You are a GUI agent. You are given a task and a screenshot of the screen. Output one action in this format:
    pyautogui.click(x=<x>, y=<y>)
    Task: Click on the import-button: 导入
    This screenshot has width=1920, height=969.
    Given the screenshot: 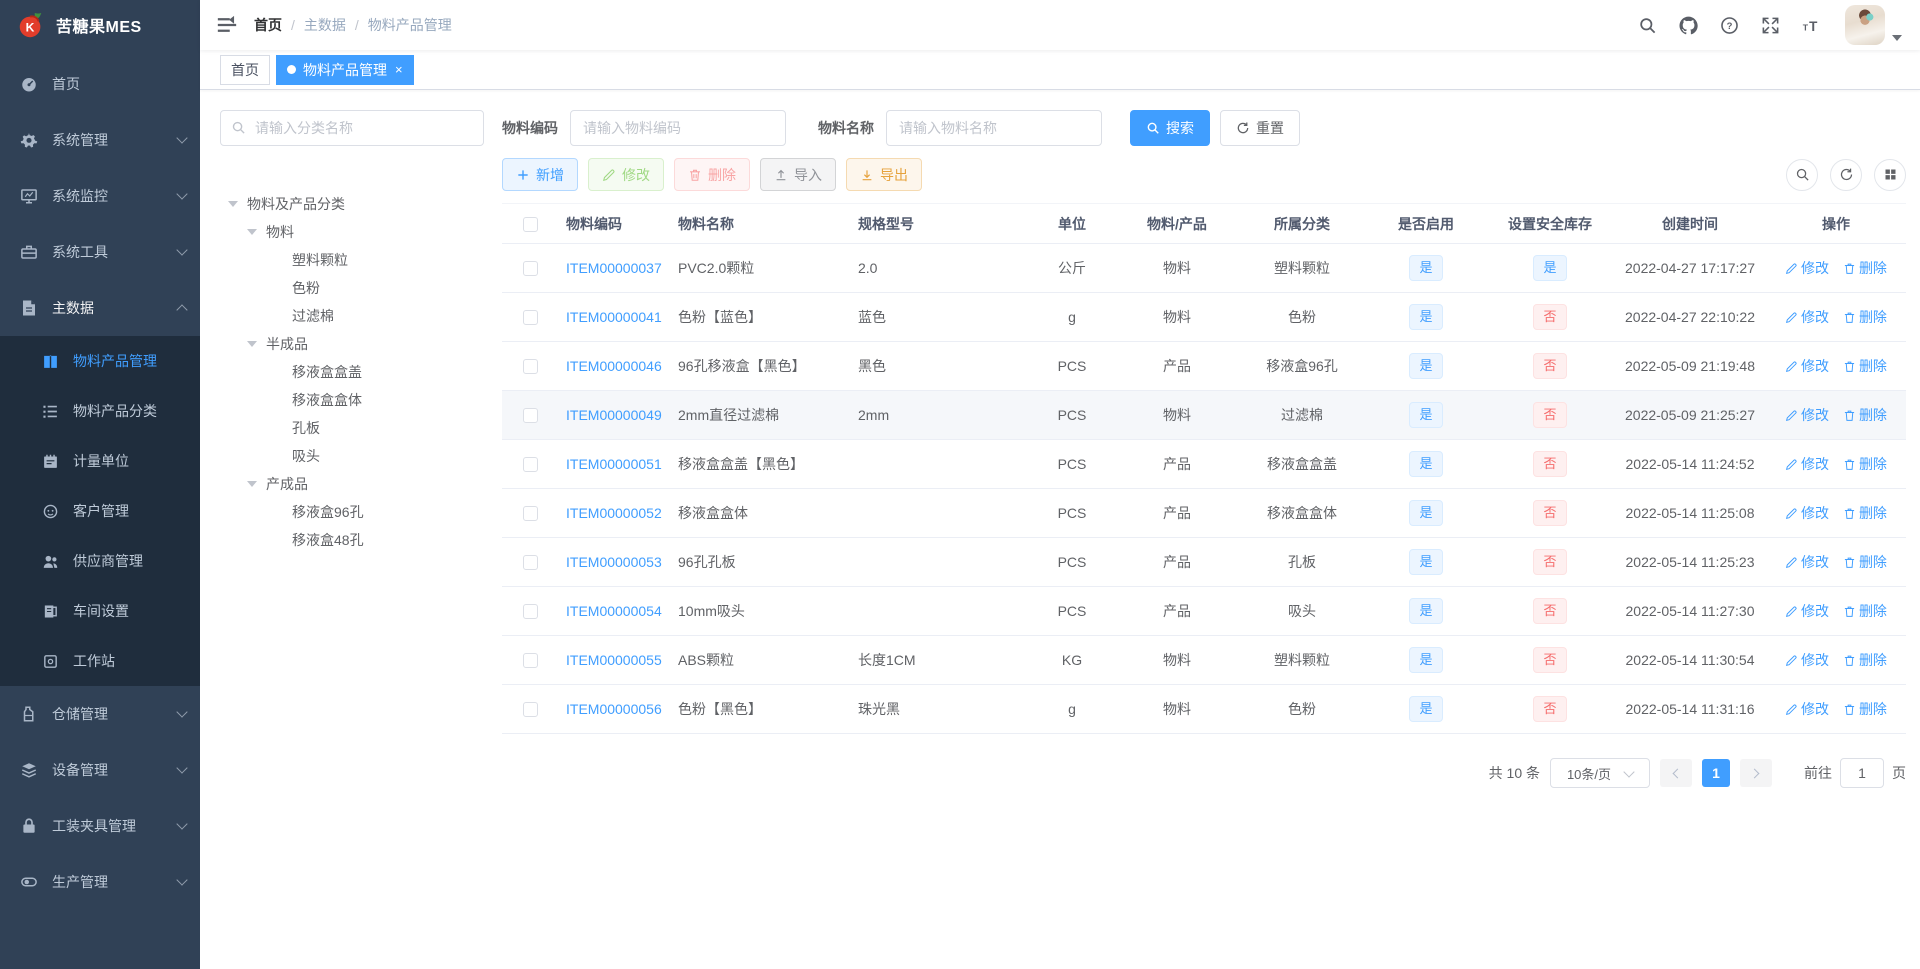 What is the action you would take?
    pyautogui.click(x=798, y=174)
    